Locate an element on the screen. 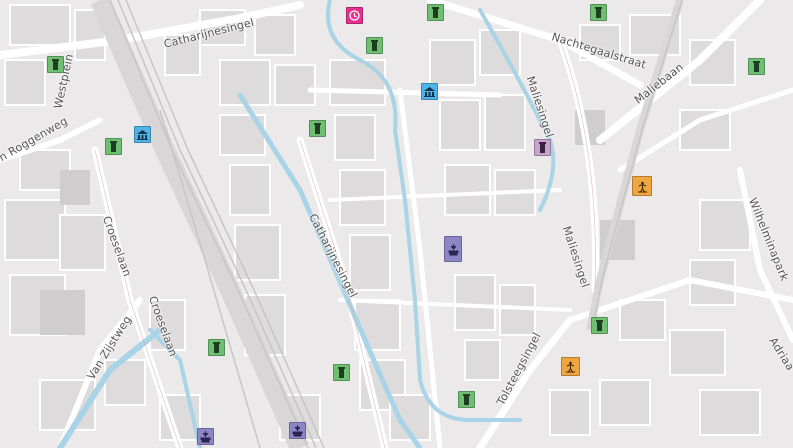  clock-icon is located at coordinates (354, 15).